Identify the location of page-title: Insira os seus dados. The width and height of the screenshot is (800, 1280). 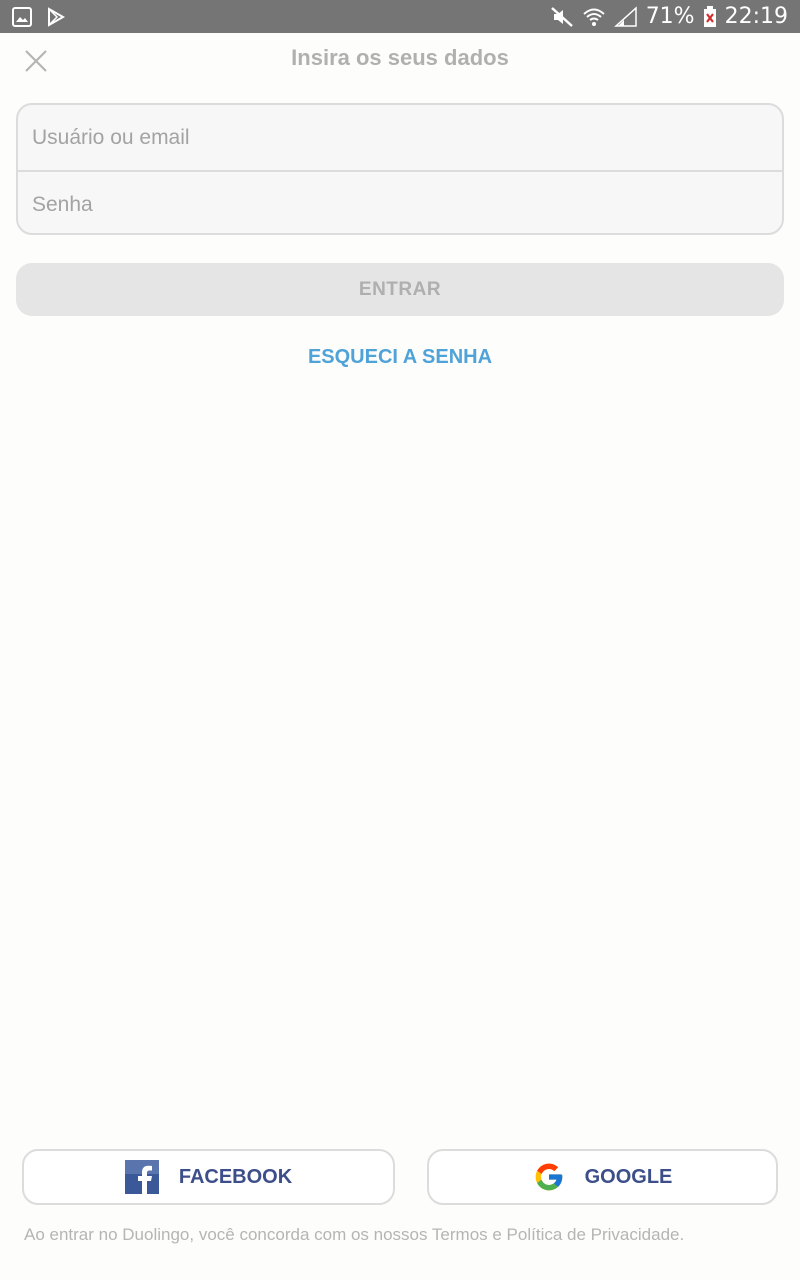
(400, 57).